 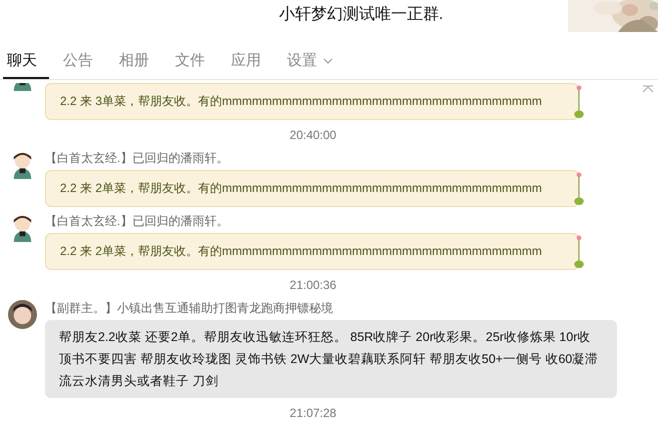 What do you see at coordinates (26, 61) in the screenshot?
I see `tab: 聊天` at bounding box center [26, 61].